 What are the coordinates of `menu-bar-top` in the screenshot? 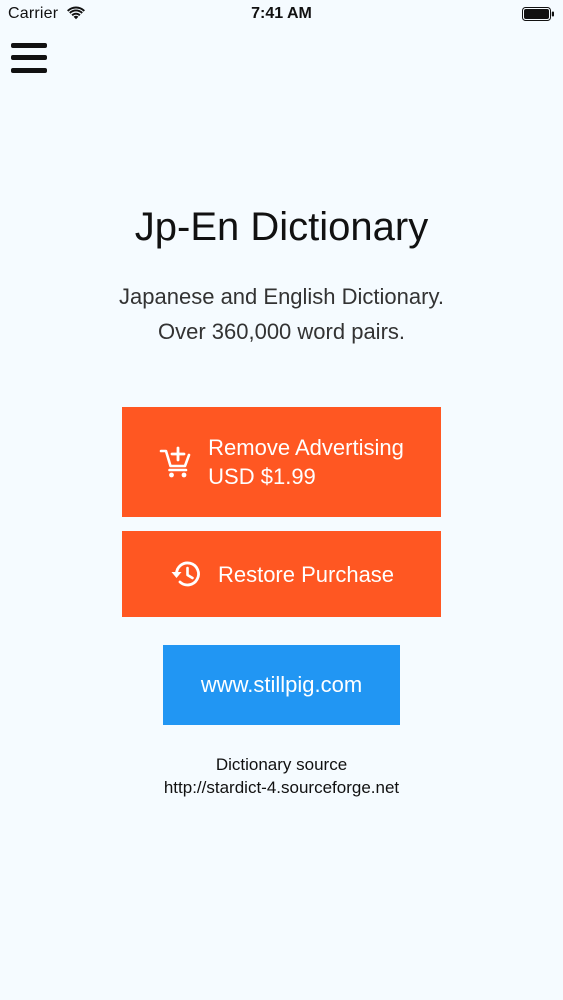 It's located at (29, 45).